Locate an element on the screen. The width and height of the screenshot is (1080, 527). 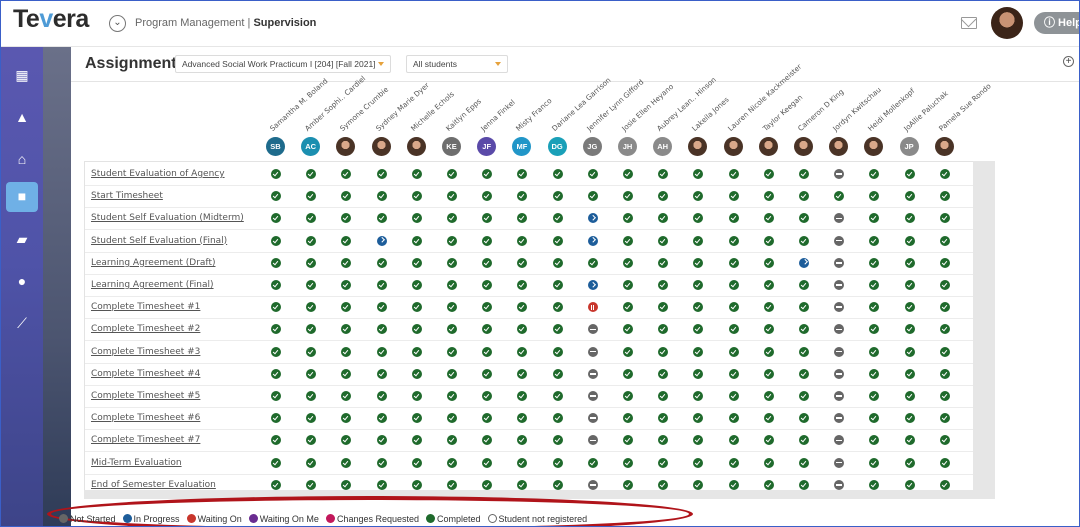
student-column-header: Taylor Keegan is located at coordinates (781, 125).